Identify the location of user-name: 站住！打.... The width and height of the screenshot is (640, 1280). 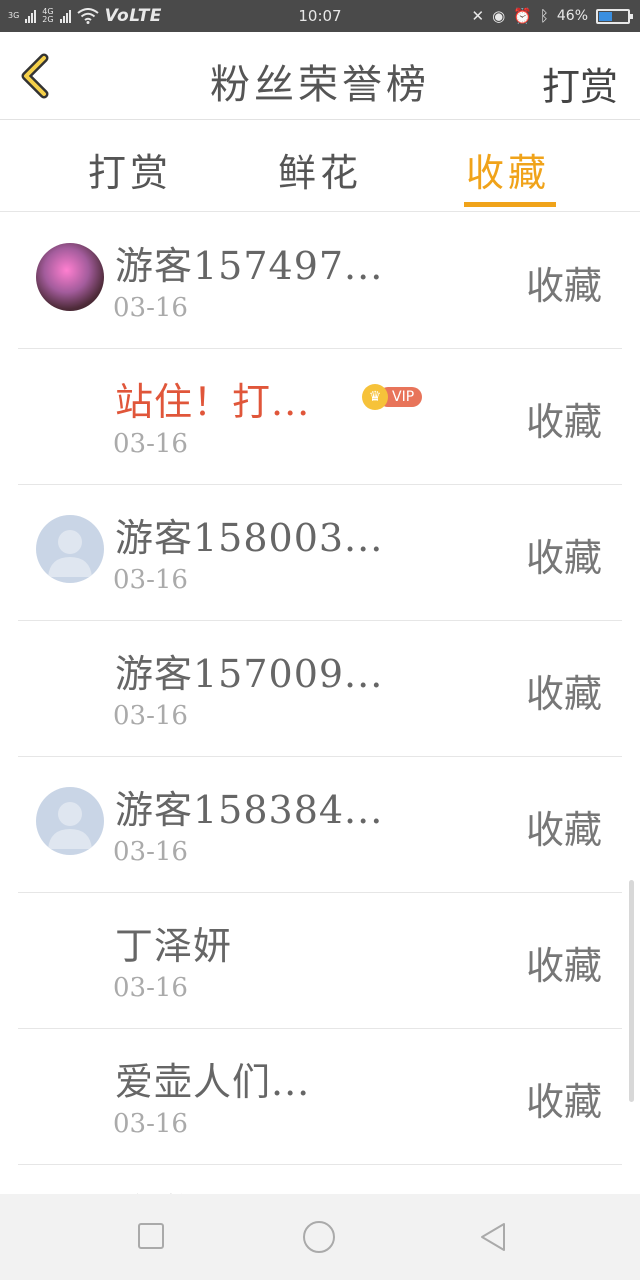
(213, 402).